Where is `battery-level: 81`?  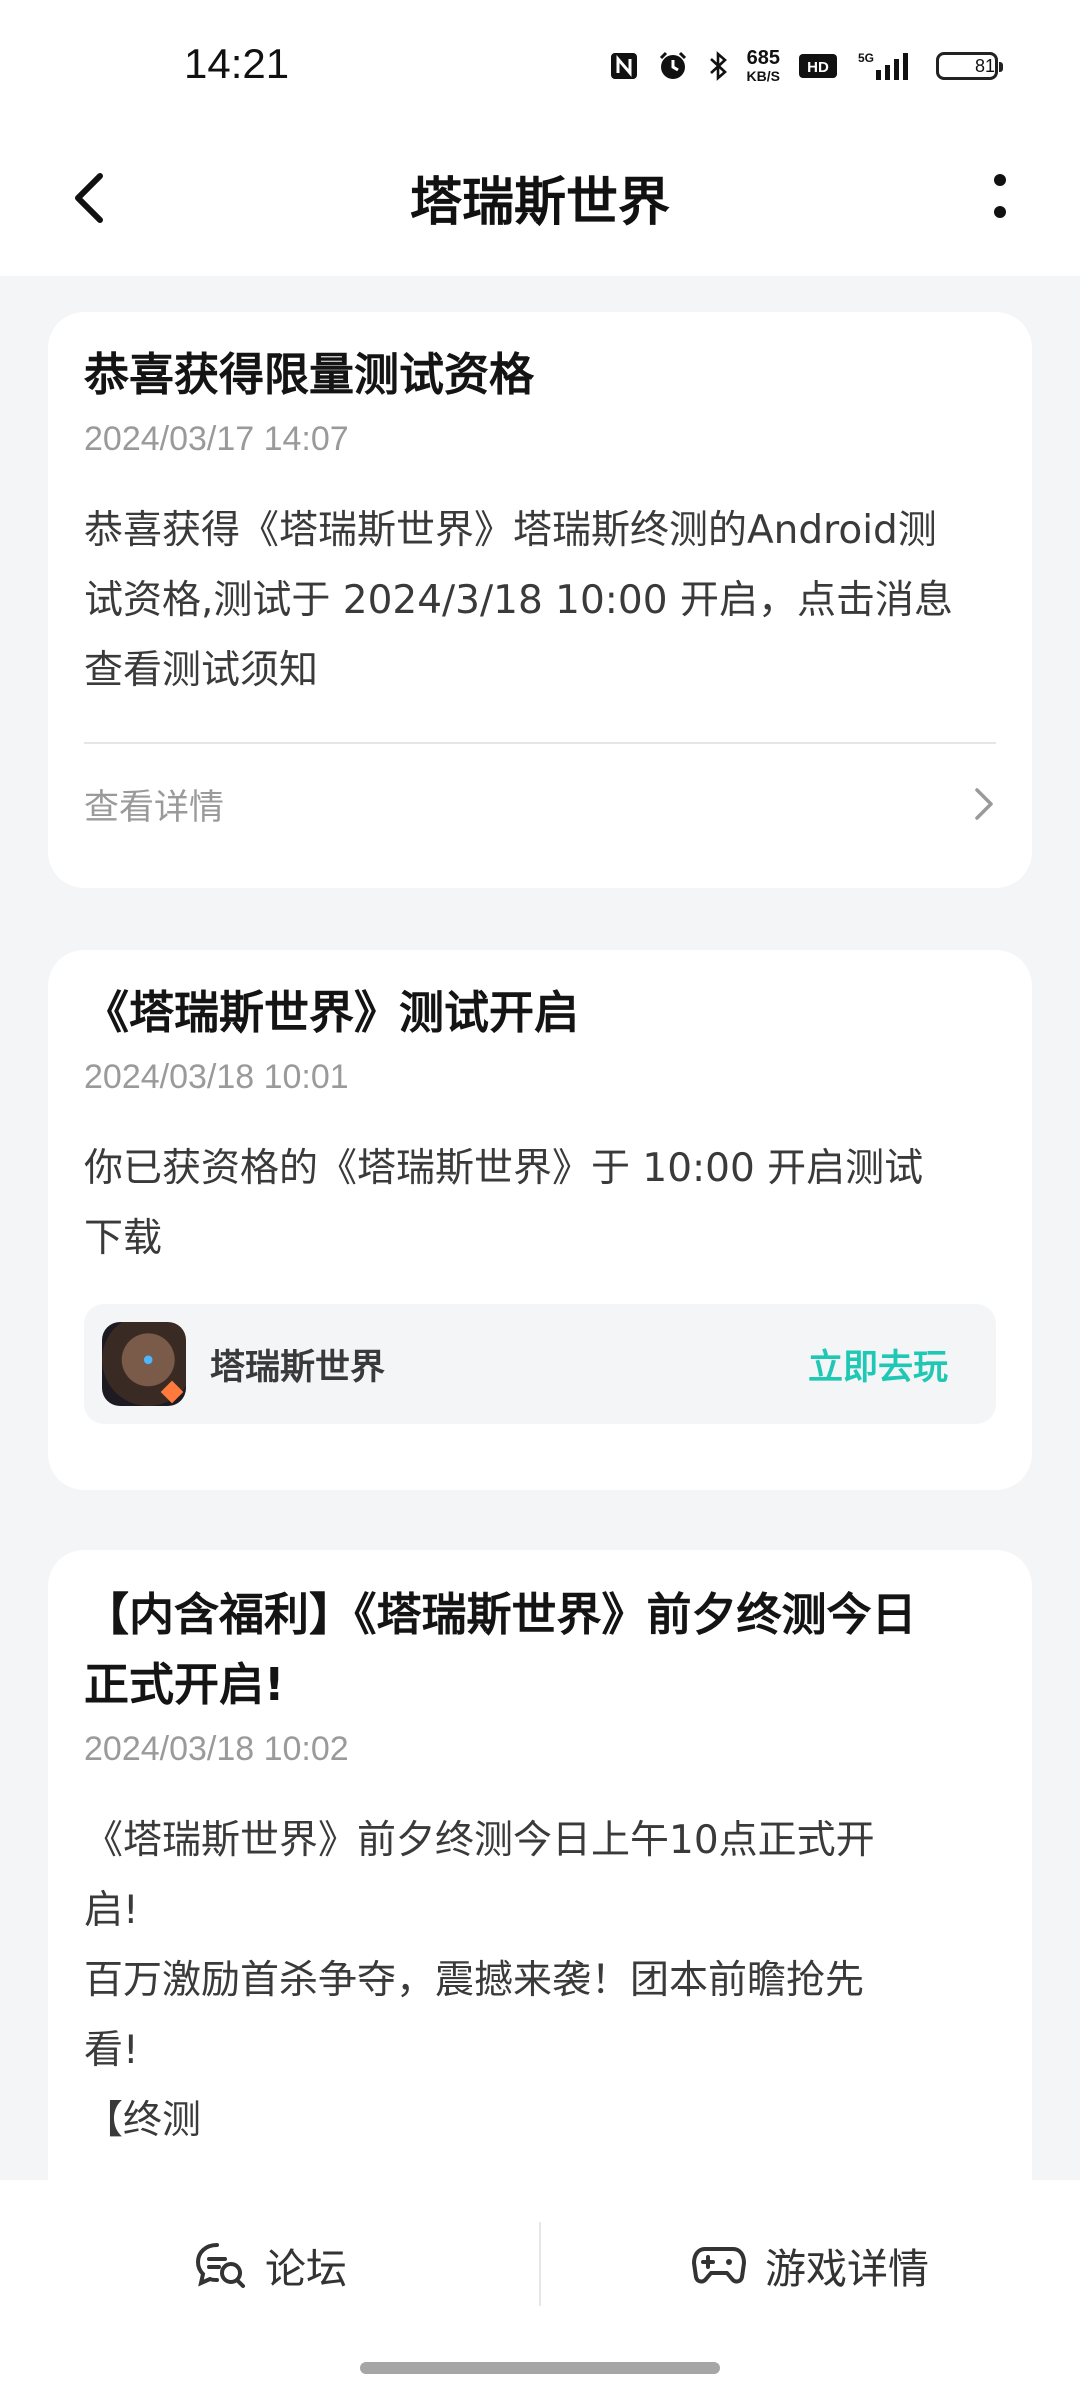 battery-level: 81 is located at coordinates (984, 65).